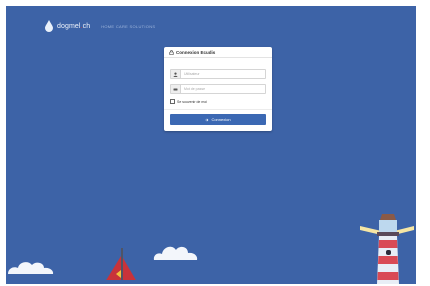  I want to click on username-input, so click(222, 74).